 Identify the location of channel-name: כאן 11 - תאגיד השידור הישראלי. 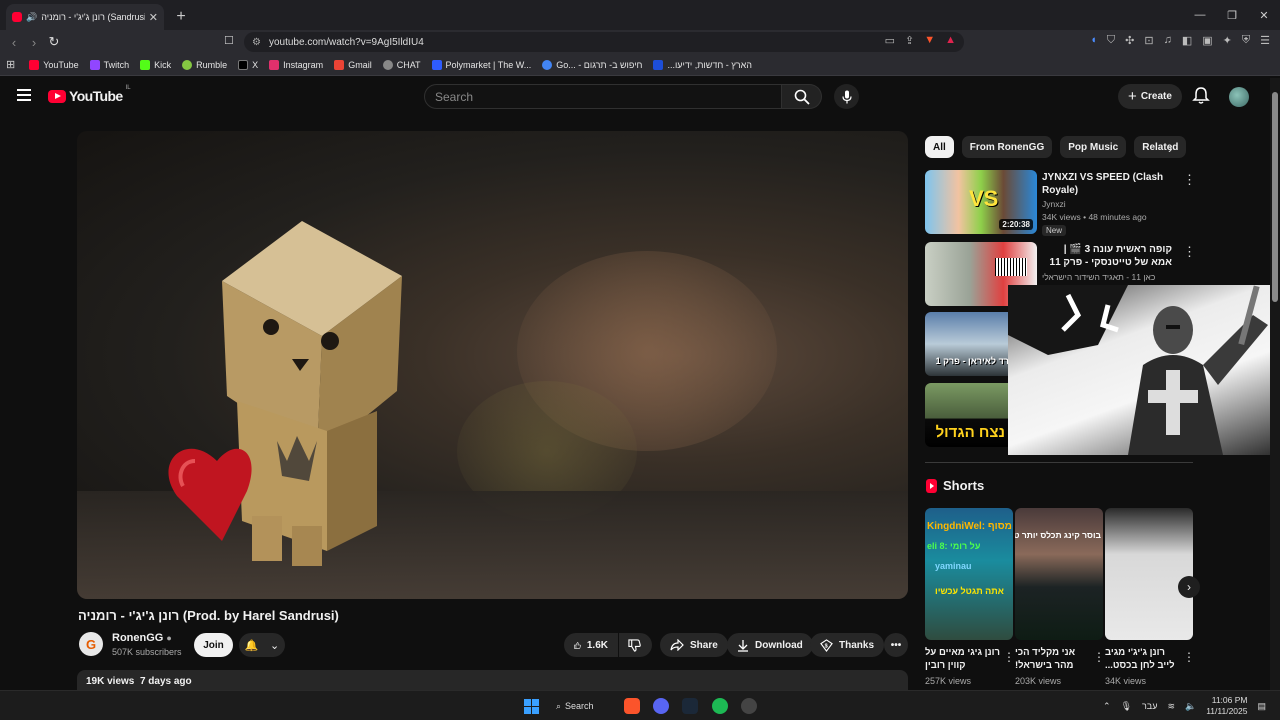
(1098, 277).